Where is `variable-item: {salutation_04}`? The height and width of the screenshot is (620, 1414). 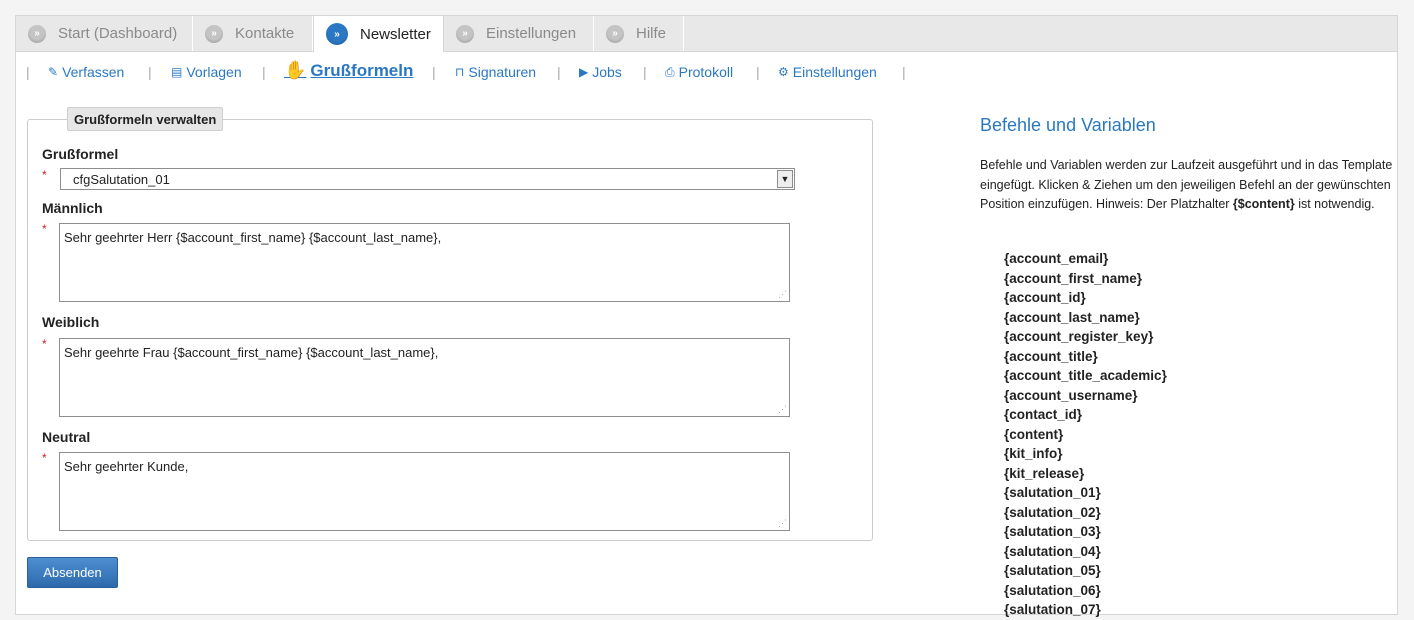 variable-item: {salutation_04} is located at coordinates (1085, 552).